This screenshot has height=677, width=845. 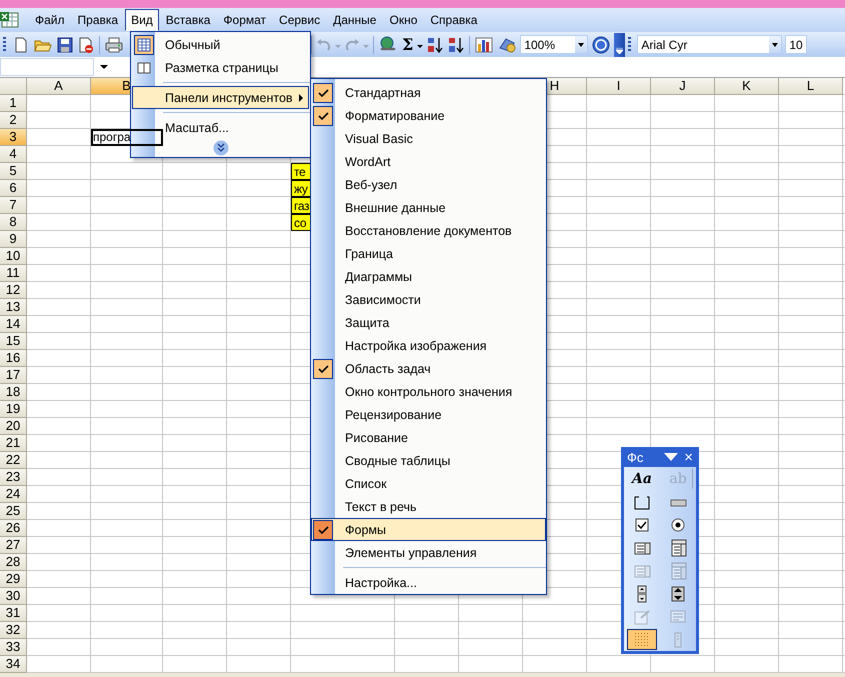 What do you see at coordinates (428, 322) in the screenshot?
I see `menu-item: Защита` at bounding box center [428, 322].